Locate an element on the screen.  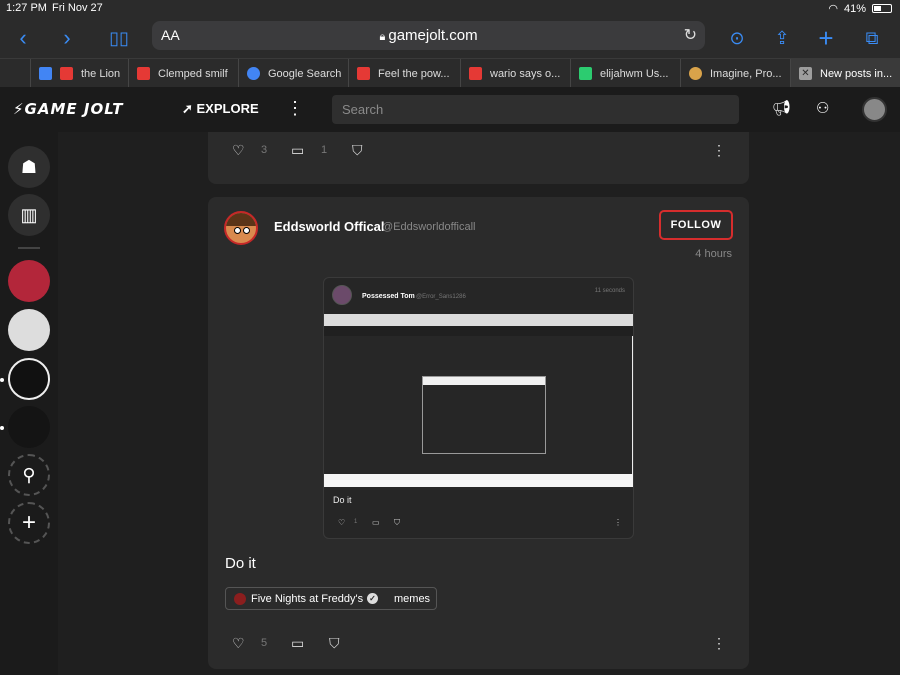
comment-count: 1 is located at coordinates (324, 150).